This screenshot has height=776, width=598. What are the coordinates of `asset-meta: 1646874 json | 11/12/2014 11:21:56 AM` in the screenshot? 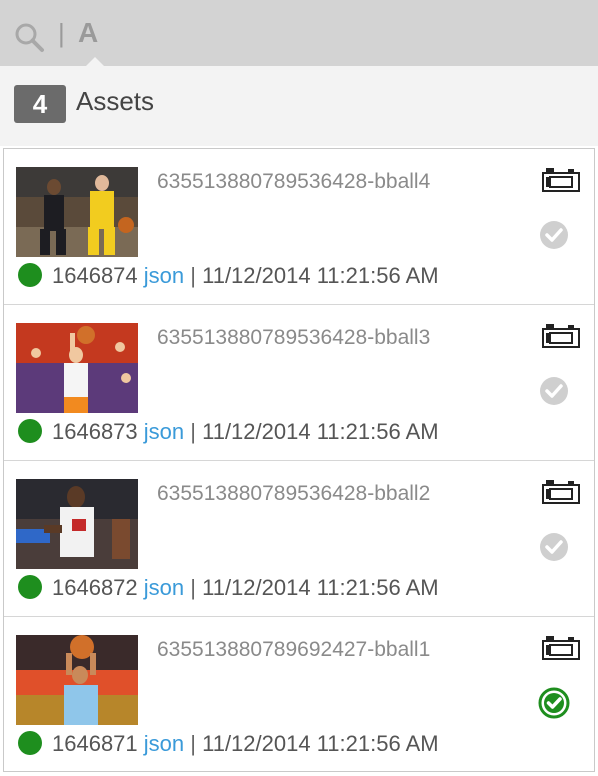 It's located at (228, 276).